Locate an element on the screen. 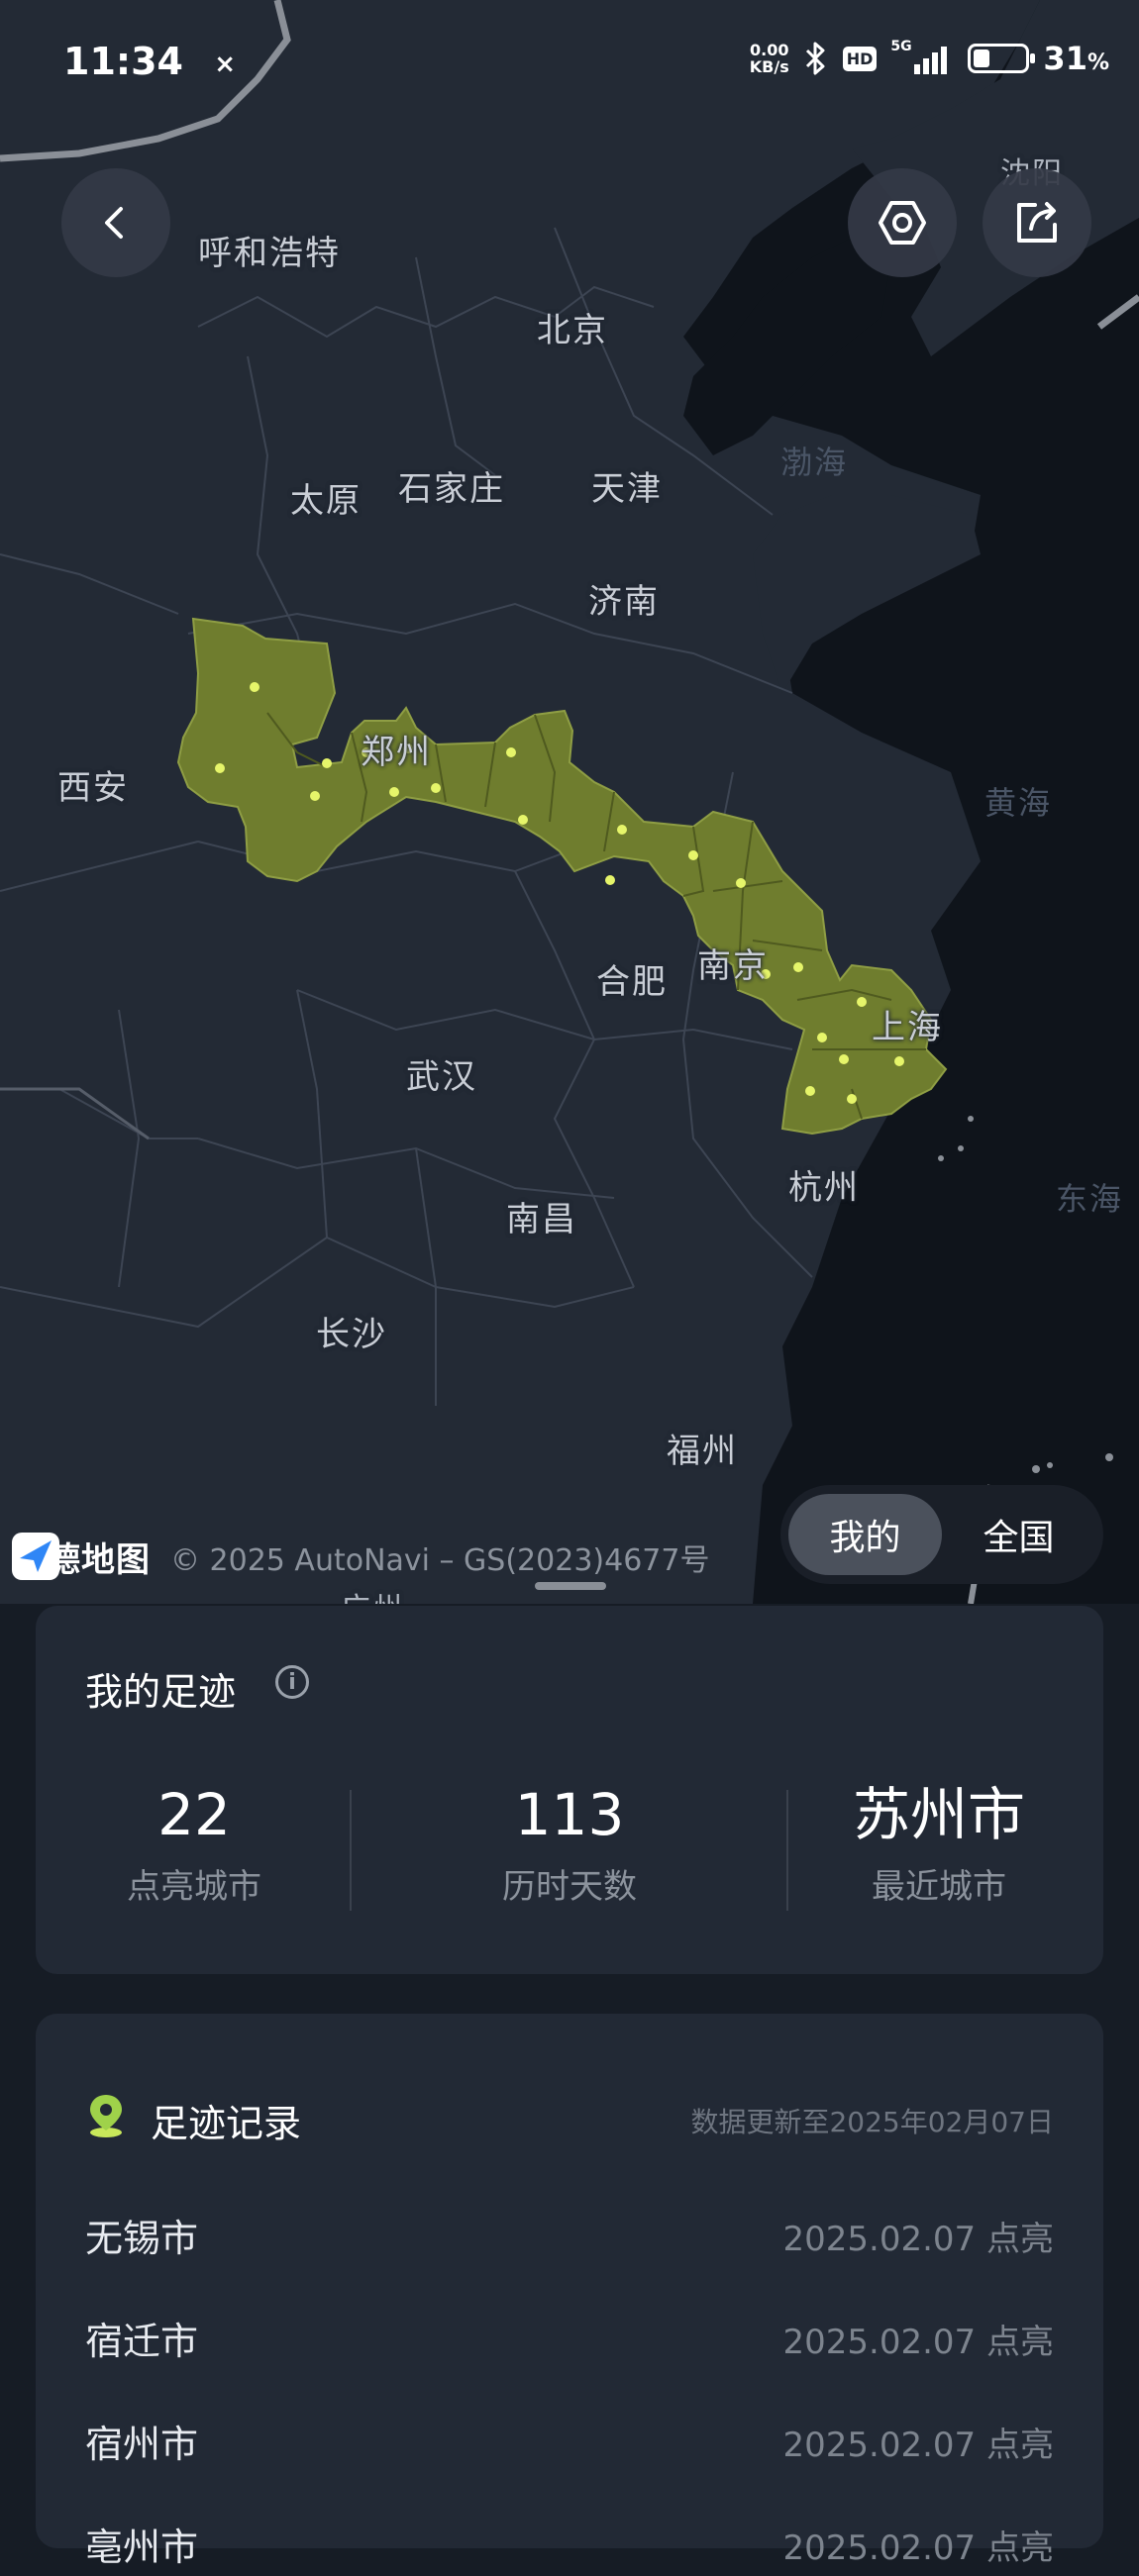 Image resolution: width=1139 pixels, height=2576 pixels. share-button is located at coordinates (1037, 223).